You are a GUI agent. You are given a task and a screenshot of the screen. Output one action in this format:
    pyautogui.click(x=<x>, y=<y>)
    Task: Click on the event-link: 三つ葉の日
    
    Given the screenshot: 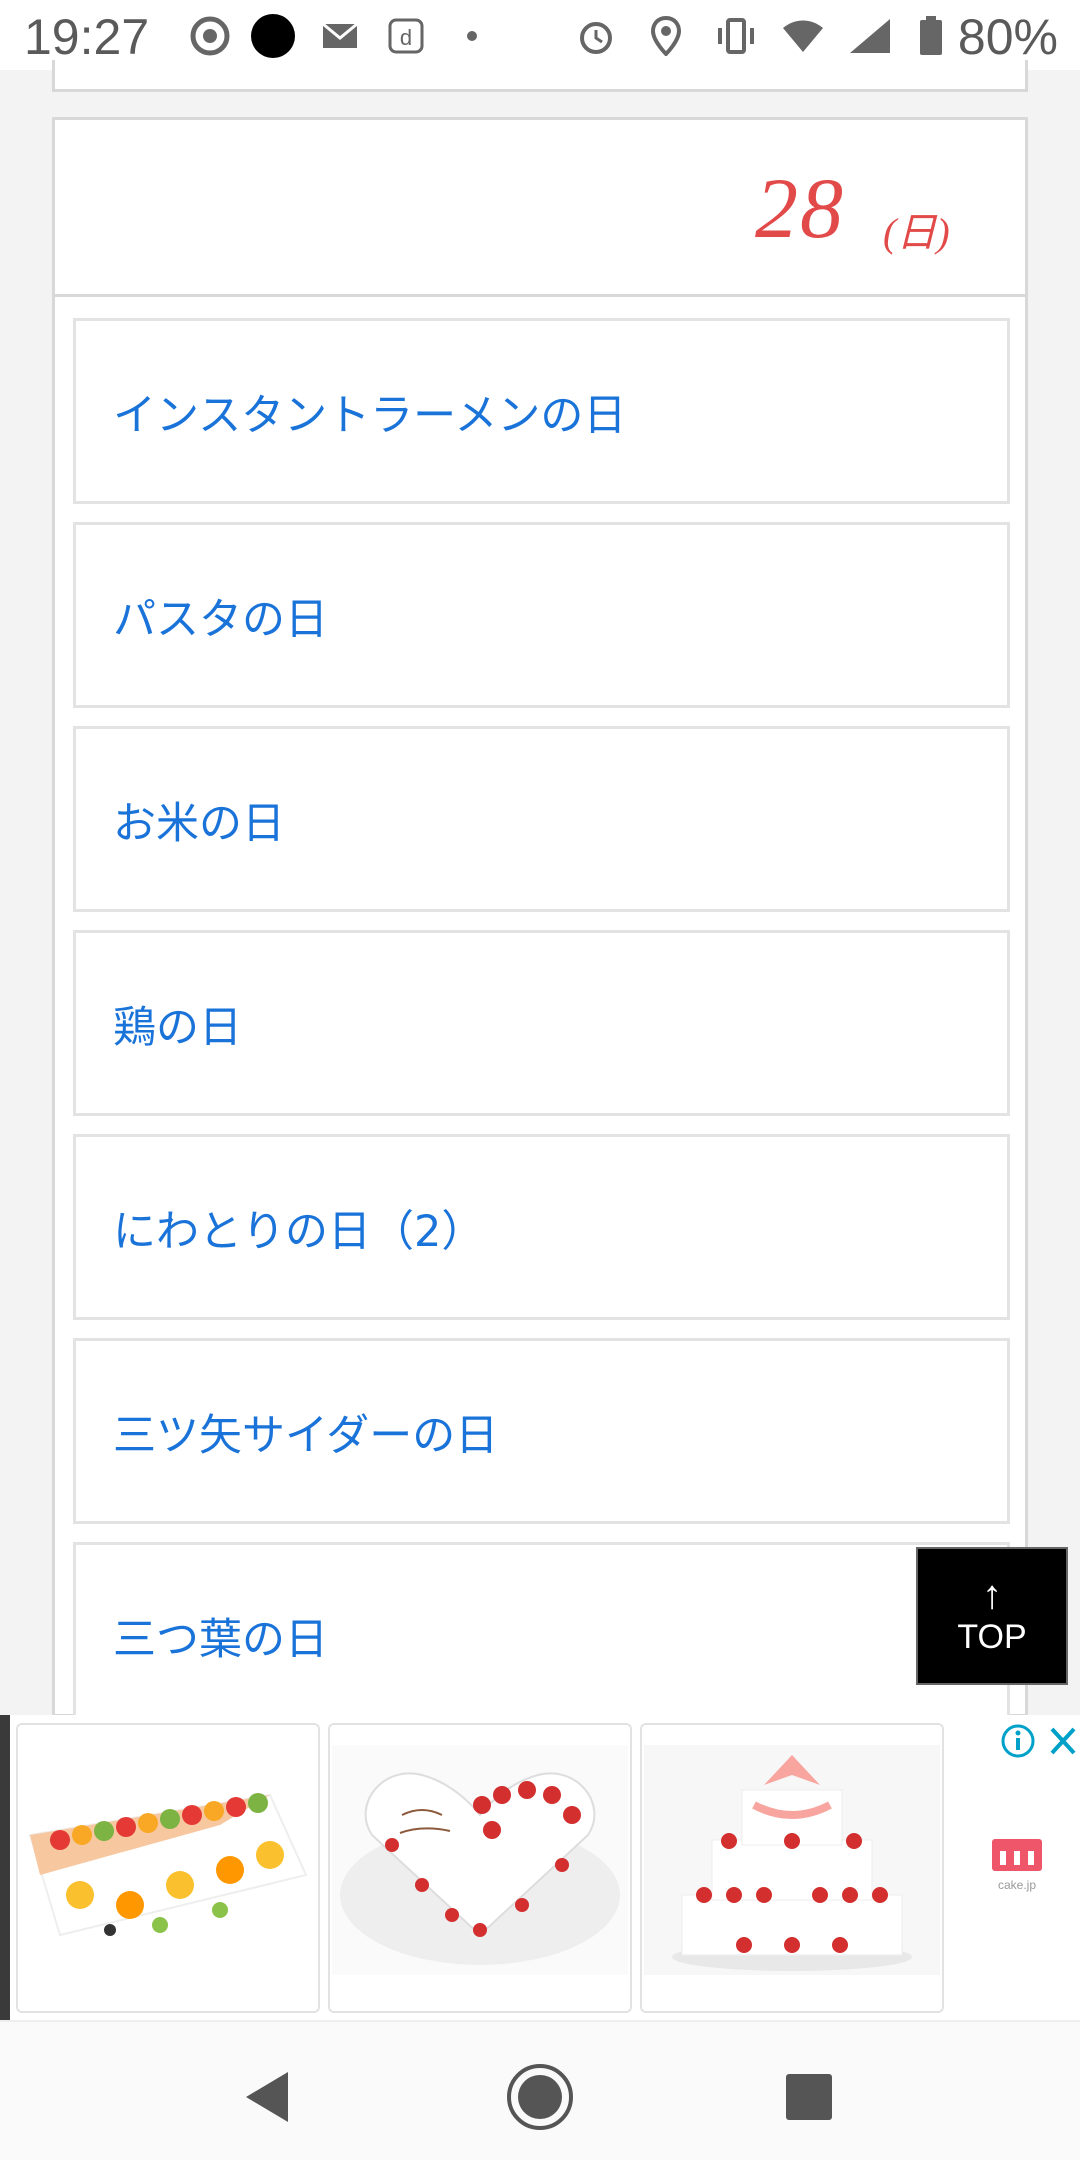 What is the action you would take?
    pyautogui.click(x=220, y=1636)
    